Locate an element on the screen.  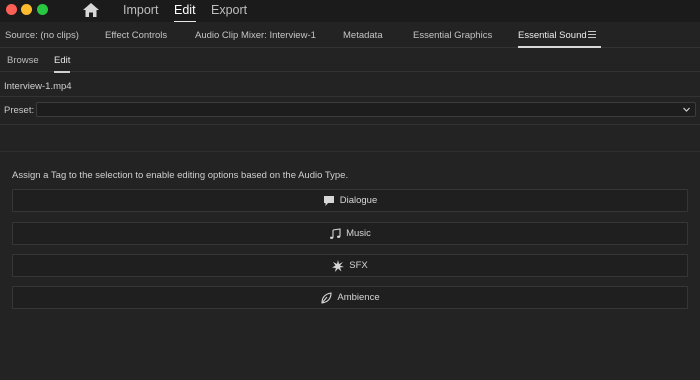
section-divider is located at coordinates (350, 151).